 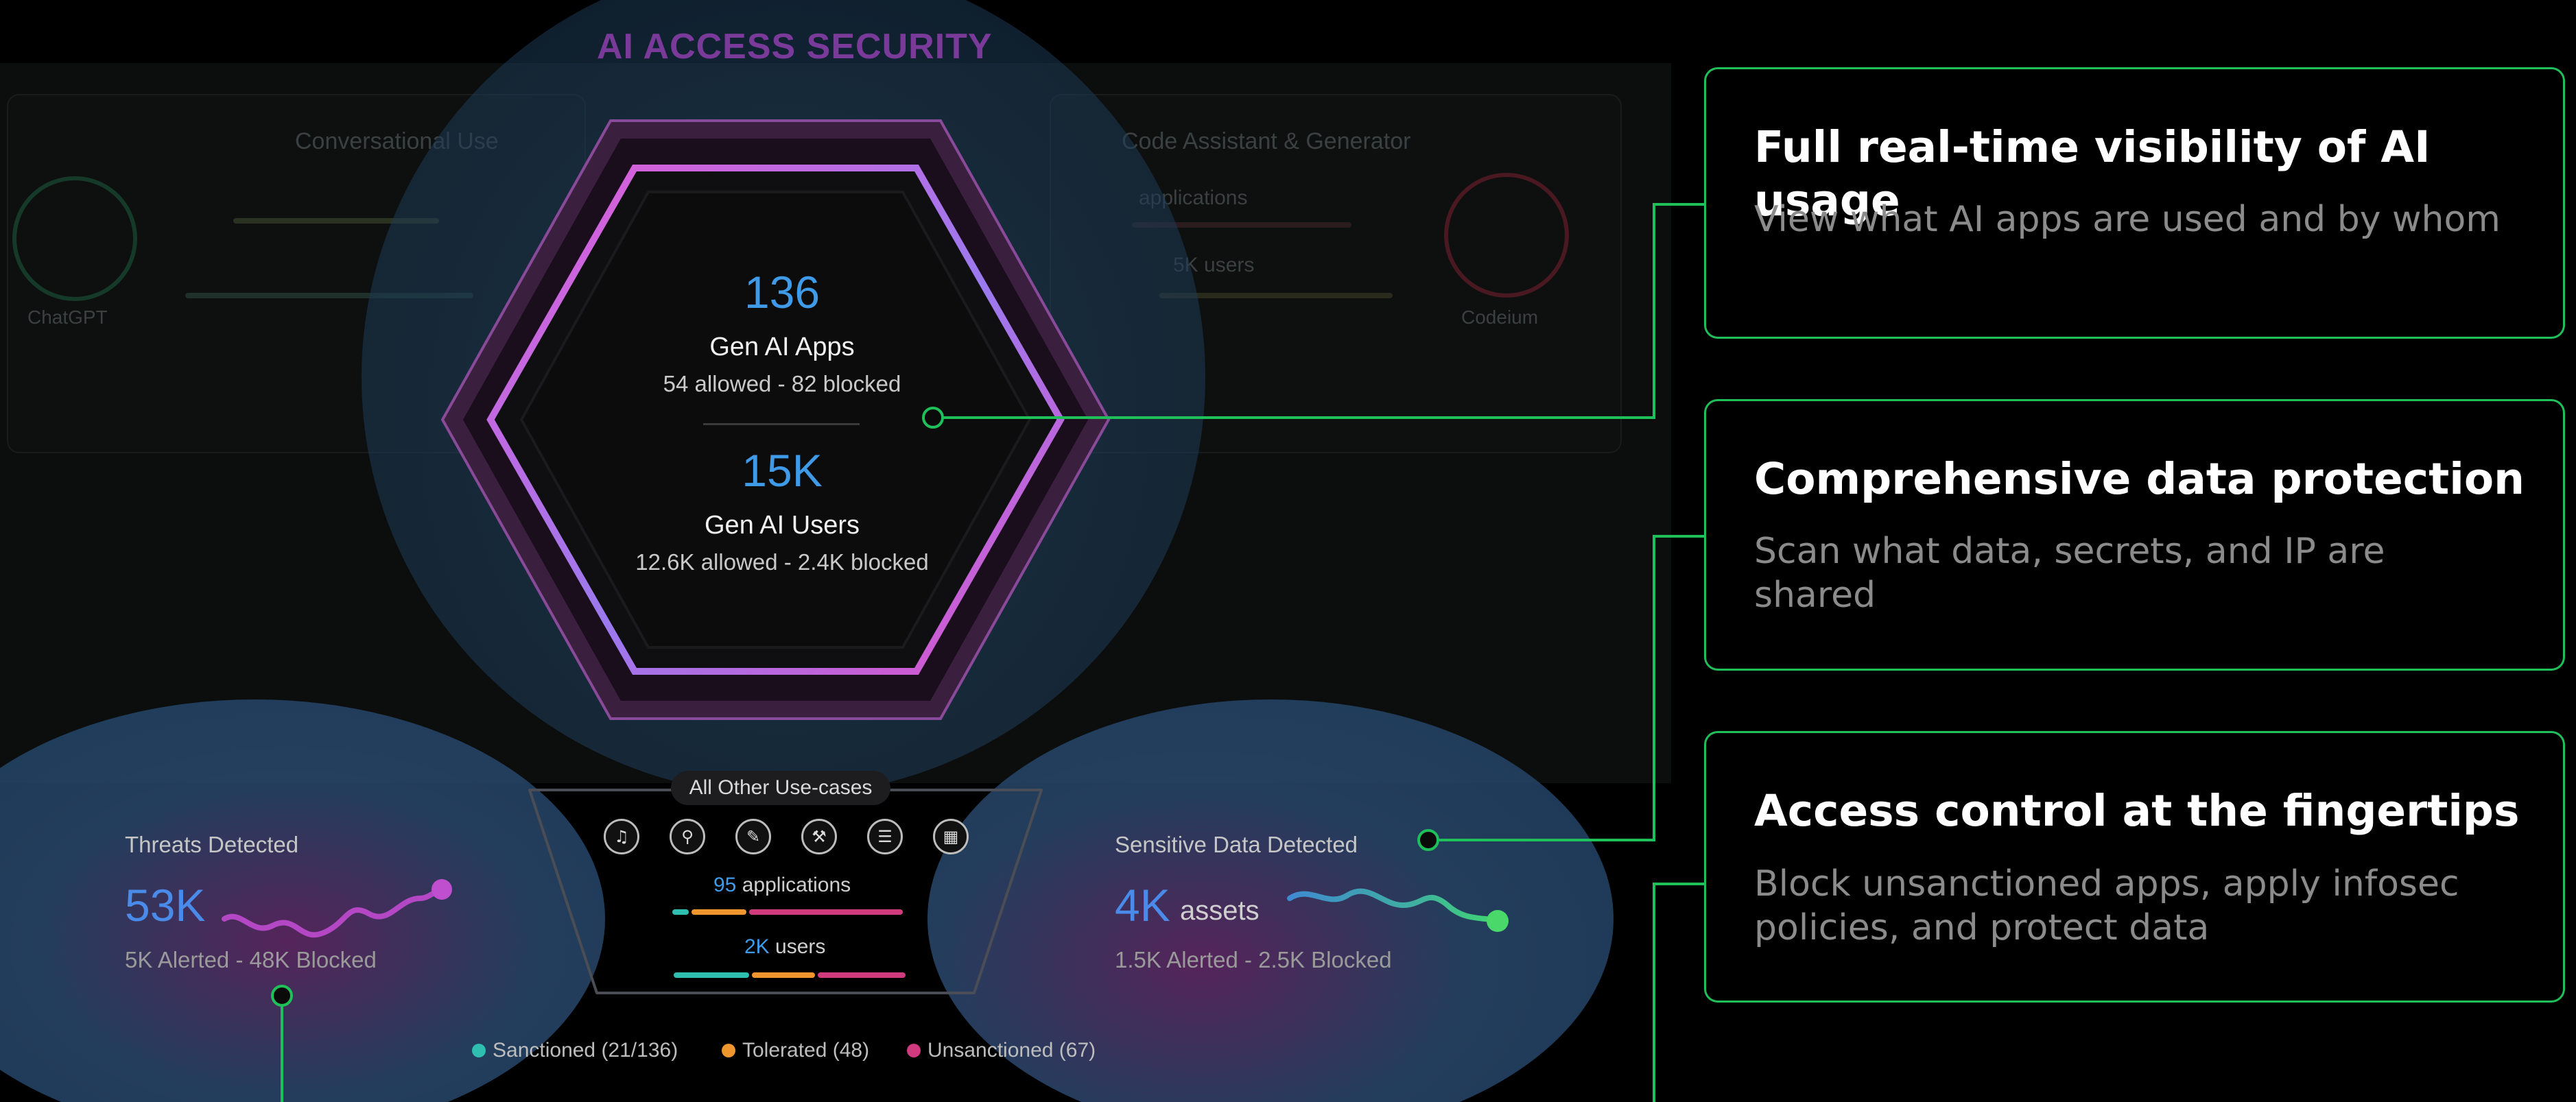 What do you see at coordinates (781, 424) in the screenshot?
I see `hexagon-divider` at bounding box center [781, 424].